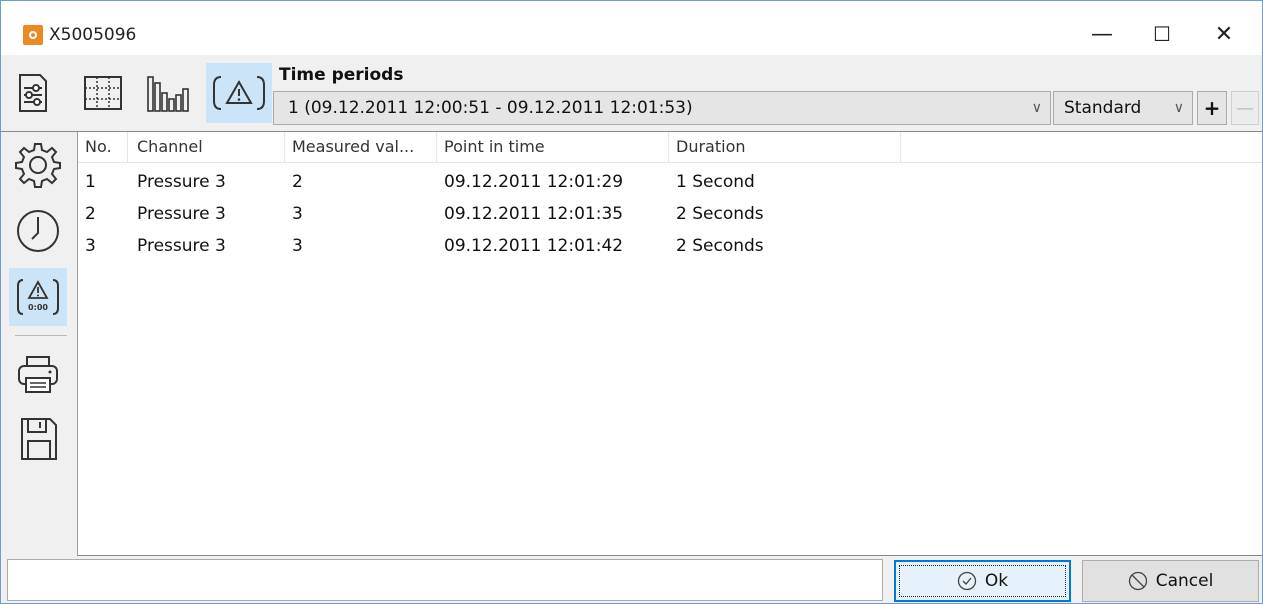  What do you see at coordinates (785, 147) in the screenshot?
I see `column-header-duration: Duration` at bounding box center [785, 147].